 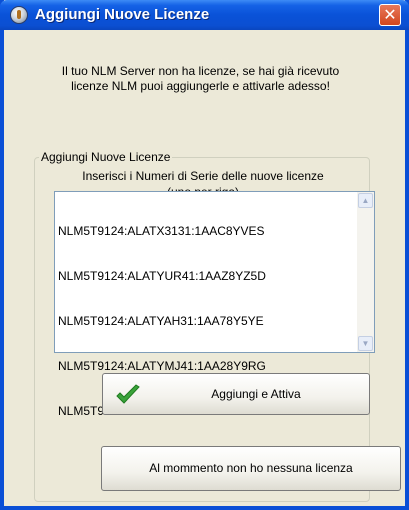 I want to click on serial-line: NLM5T9124:ALATYAH31:1AA78Y5YE, so click(x=161, y=321).